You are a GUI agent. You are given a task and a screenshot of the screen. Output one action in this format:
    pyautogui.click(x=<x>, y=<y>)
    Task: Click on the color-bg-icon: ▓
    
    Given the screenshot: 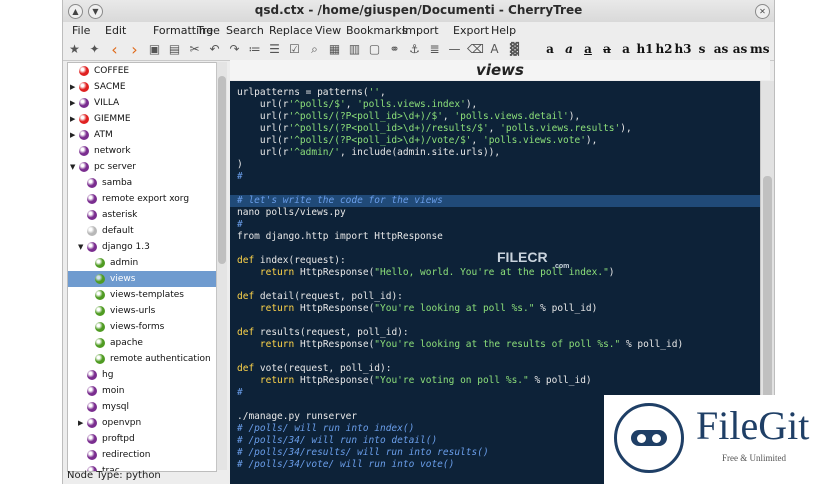 What is the action you would take?
    pyautogui.click(x=514, y=49)
    